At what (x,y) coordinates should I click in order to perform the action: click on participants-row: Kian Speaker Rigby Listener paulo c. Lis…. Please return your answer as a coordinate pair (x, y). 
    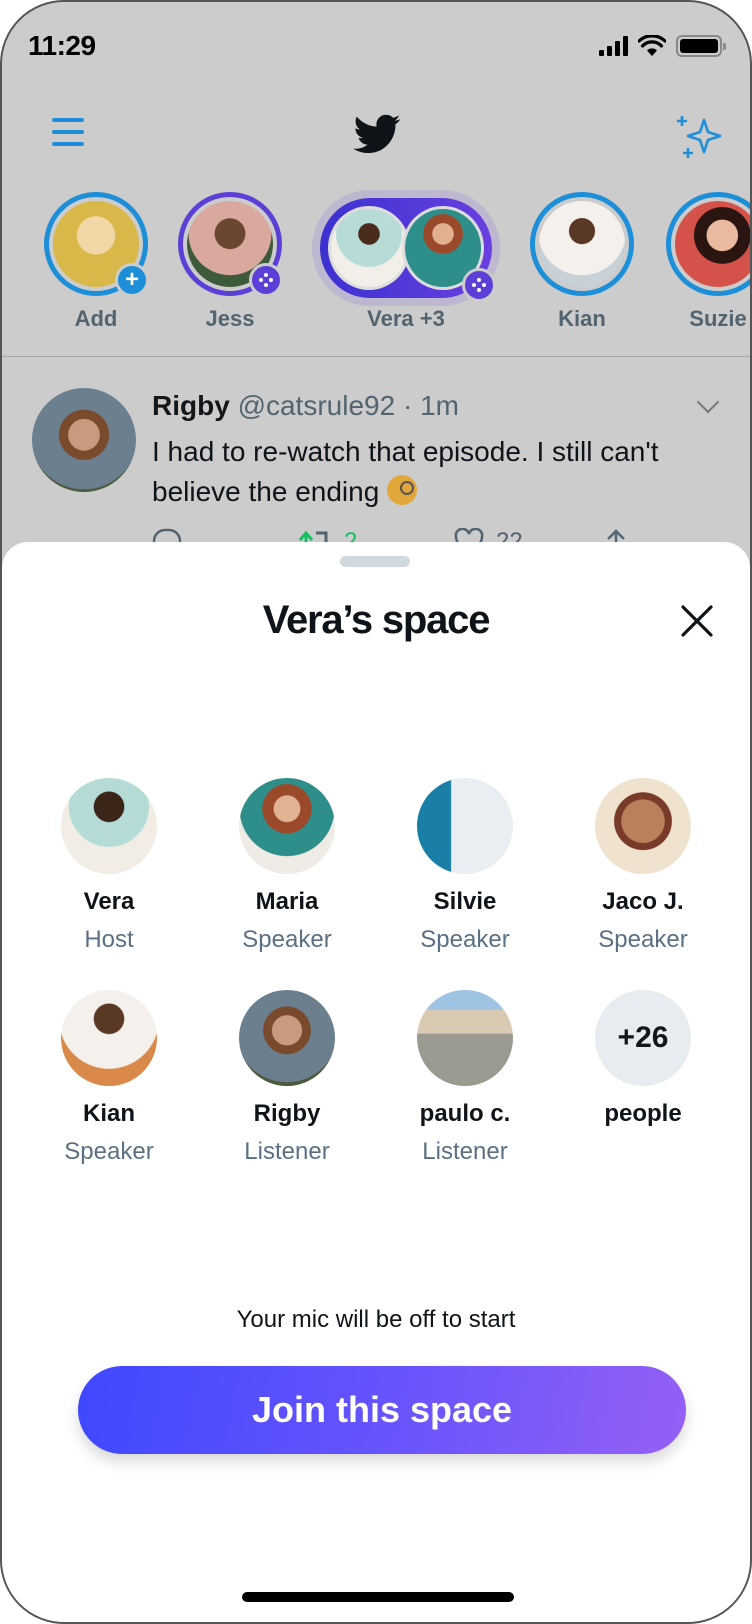
    Looking at the image, I should click on (376, 1096).